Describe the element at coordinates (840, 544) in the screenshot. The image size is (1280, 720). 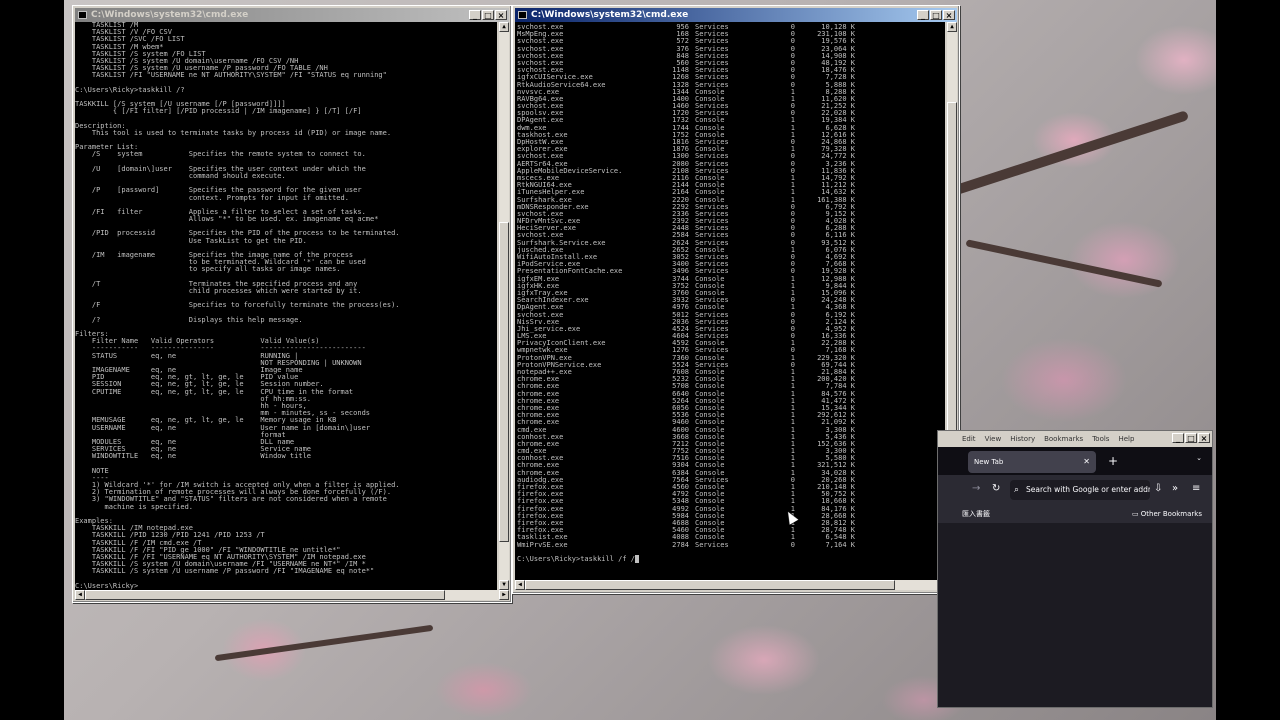
I see `mem-usage-cell: 7,164 K` at that location.